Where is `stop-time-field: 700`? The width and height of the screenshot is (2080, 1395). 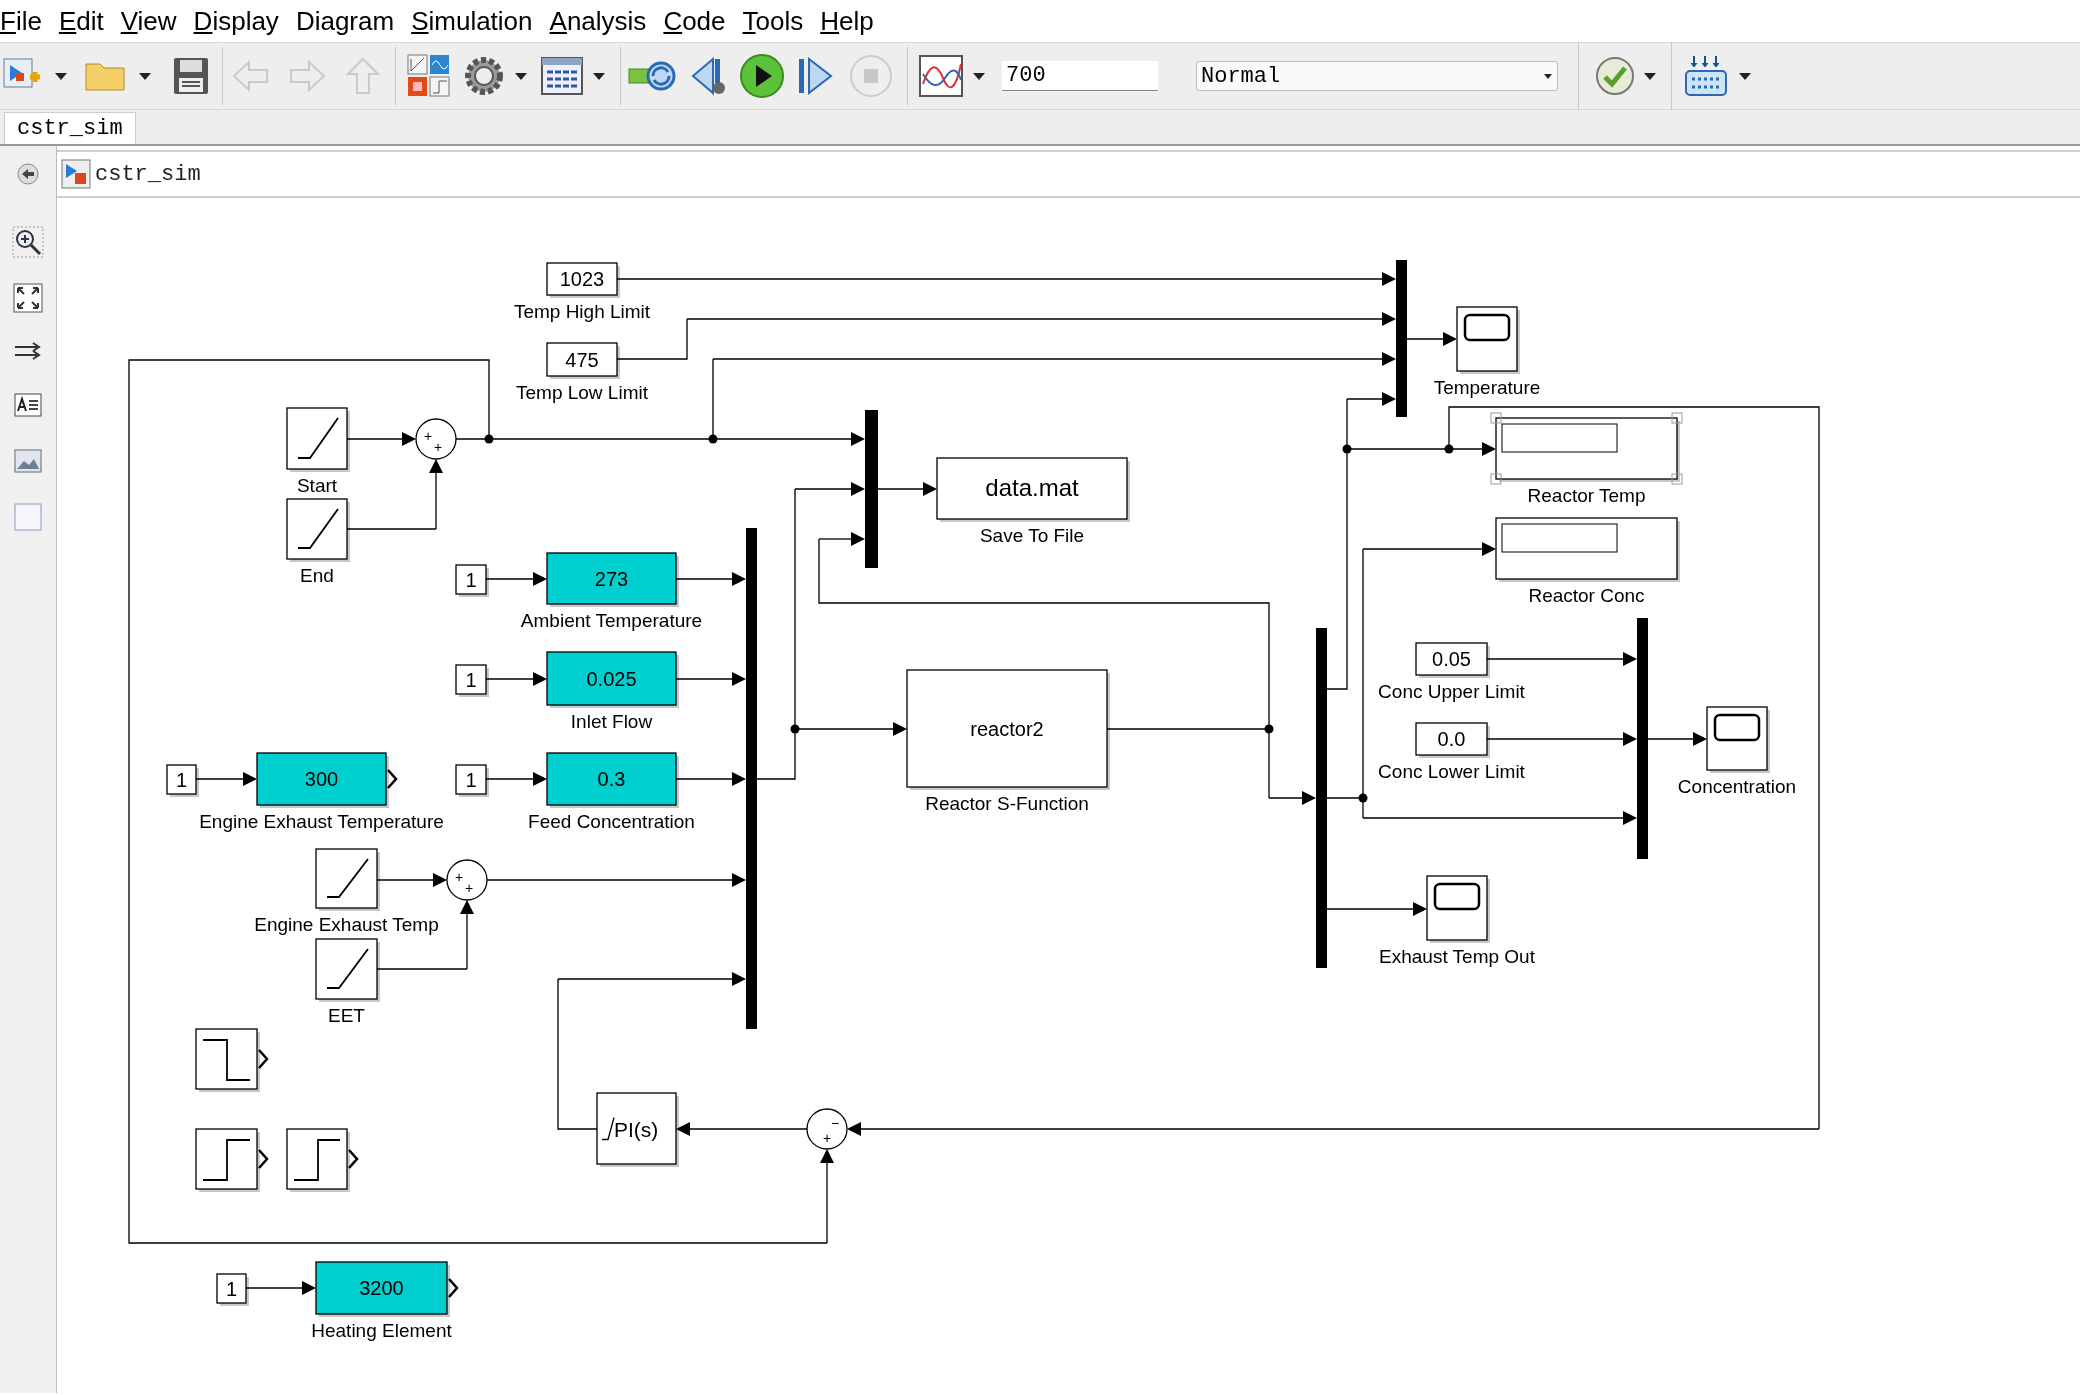
stop-time-field: 700 is located at coordinates (1080, 76).